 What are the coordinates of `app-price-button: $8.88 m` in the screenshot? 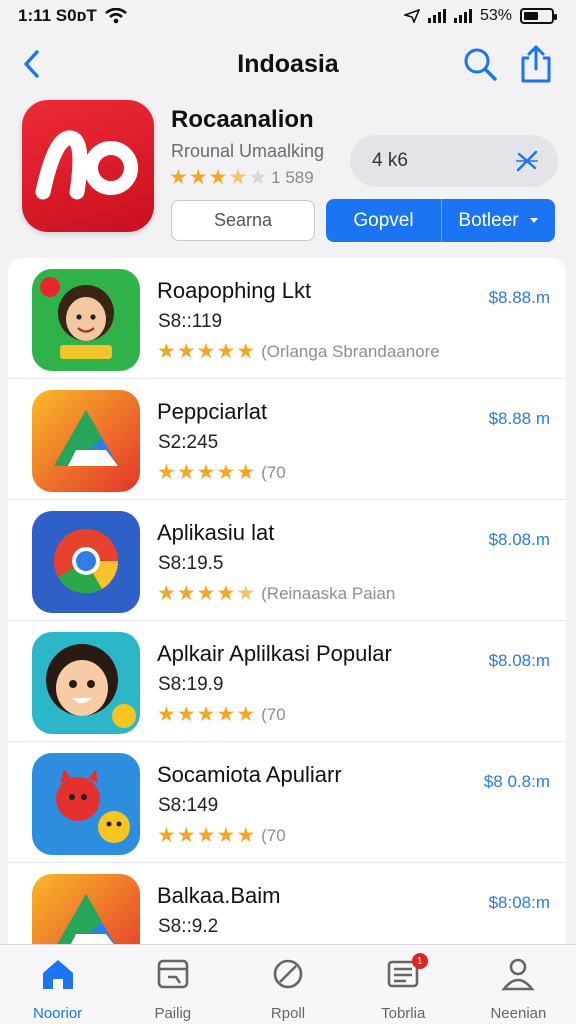 It's located at (519, 419).